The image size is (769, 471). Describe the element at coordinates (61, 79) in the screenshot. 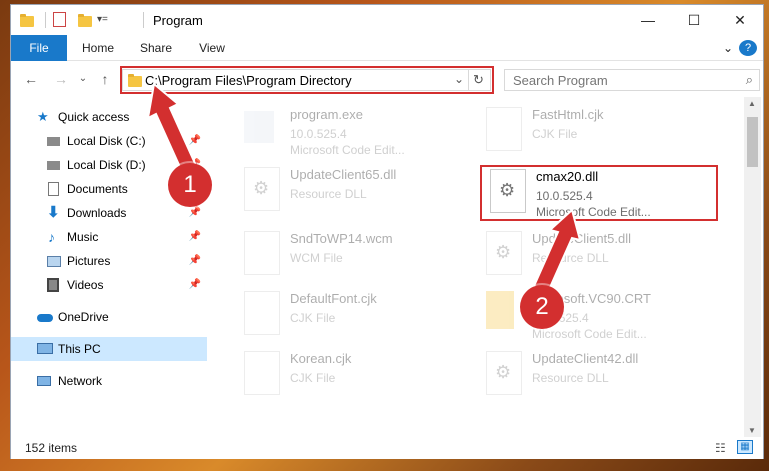

I see `forward-button: →` at that location.